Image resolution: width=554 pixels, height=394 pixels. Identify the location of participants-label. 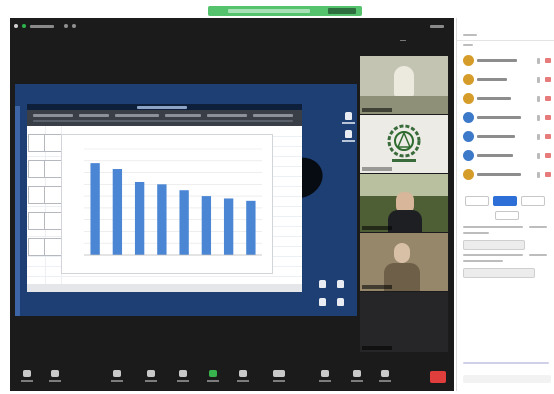
(151, 381).